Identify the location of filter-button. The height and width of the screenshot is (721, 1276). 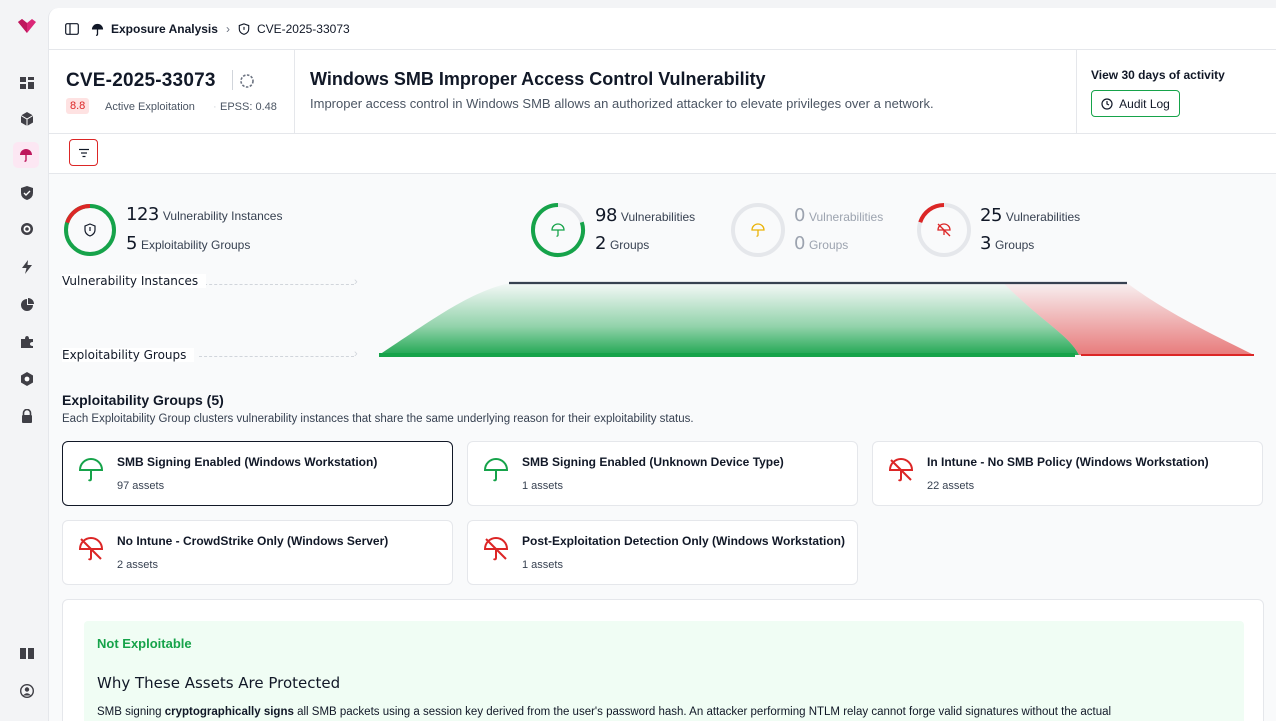
(83, 152).